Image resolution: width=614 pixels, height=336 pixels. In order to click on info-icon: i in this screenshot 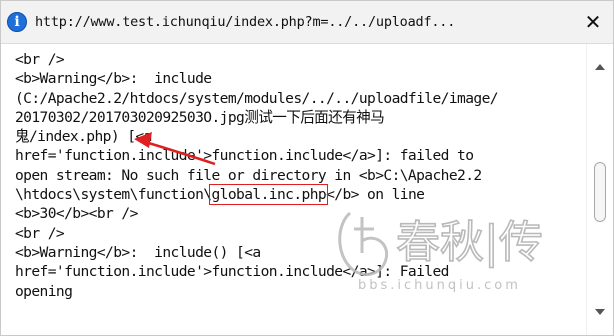, I will do `click(17, 22)`.